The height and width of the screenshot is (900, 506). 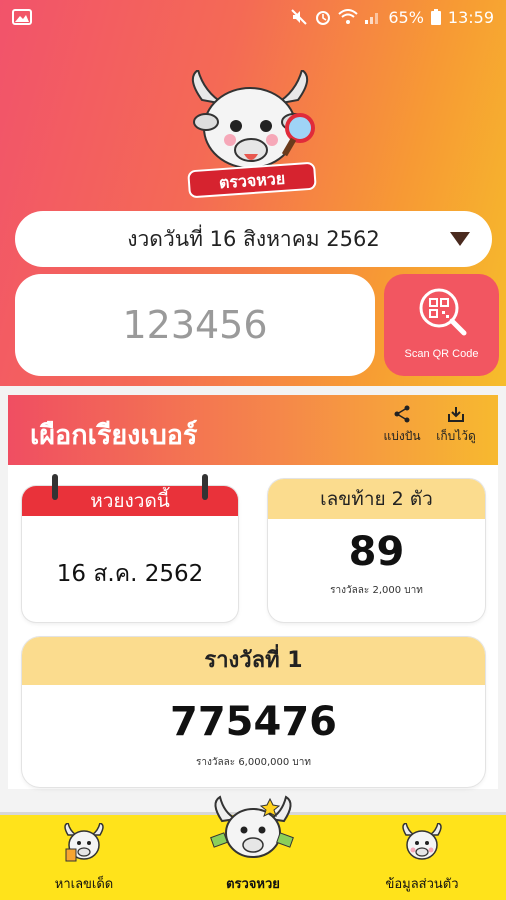 What do you see at coordinates (253, 884) in the screenshot?
I see `nav-label-check-lottery: ตรวจหวย` at bounding box center [253, 884].